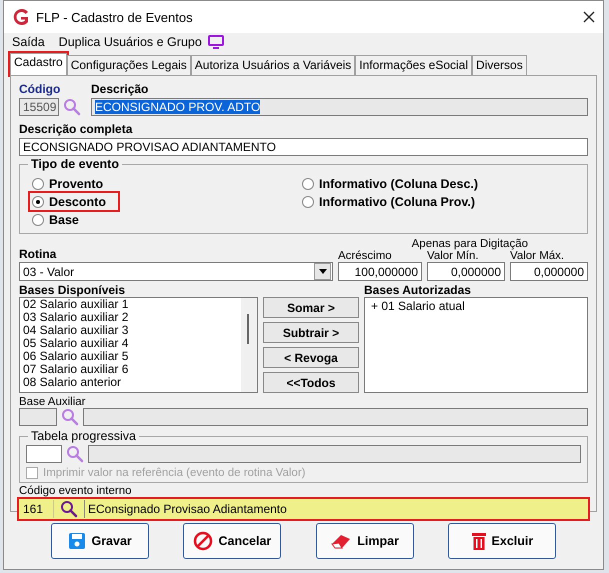  I want to click on field-label: Código, so click(39, 89).